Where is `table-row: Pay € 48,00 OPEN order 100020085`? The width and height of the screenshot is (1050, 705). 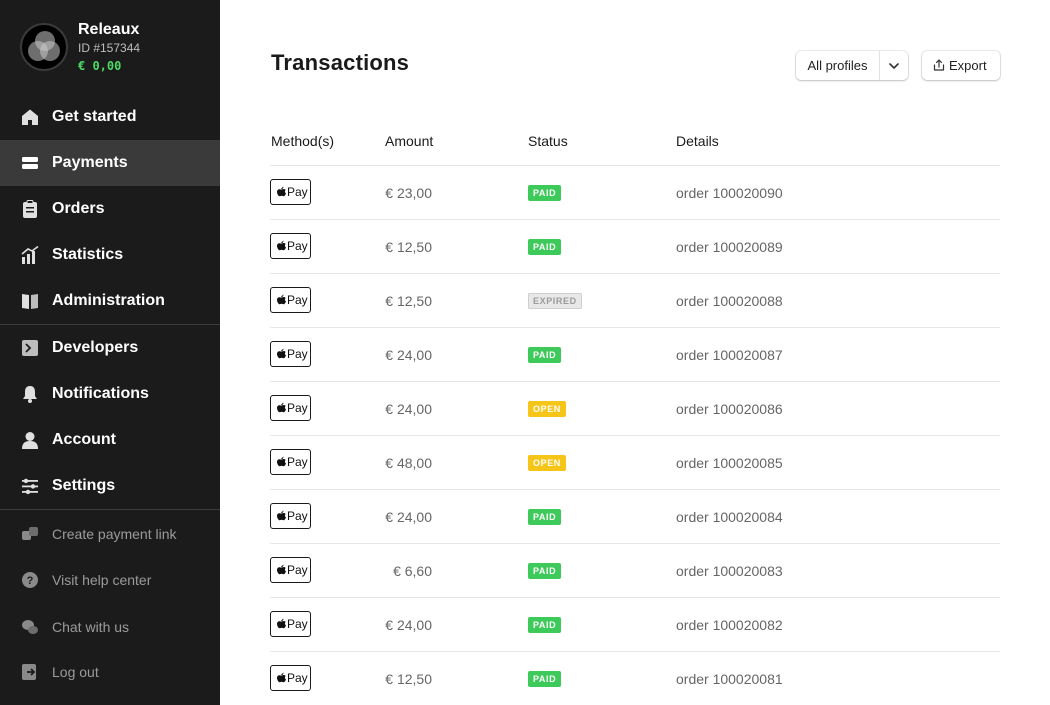 table-row: Pay € 48,00 OPEN order 100020085 is located at coordinates (635, 463).